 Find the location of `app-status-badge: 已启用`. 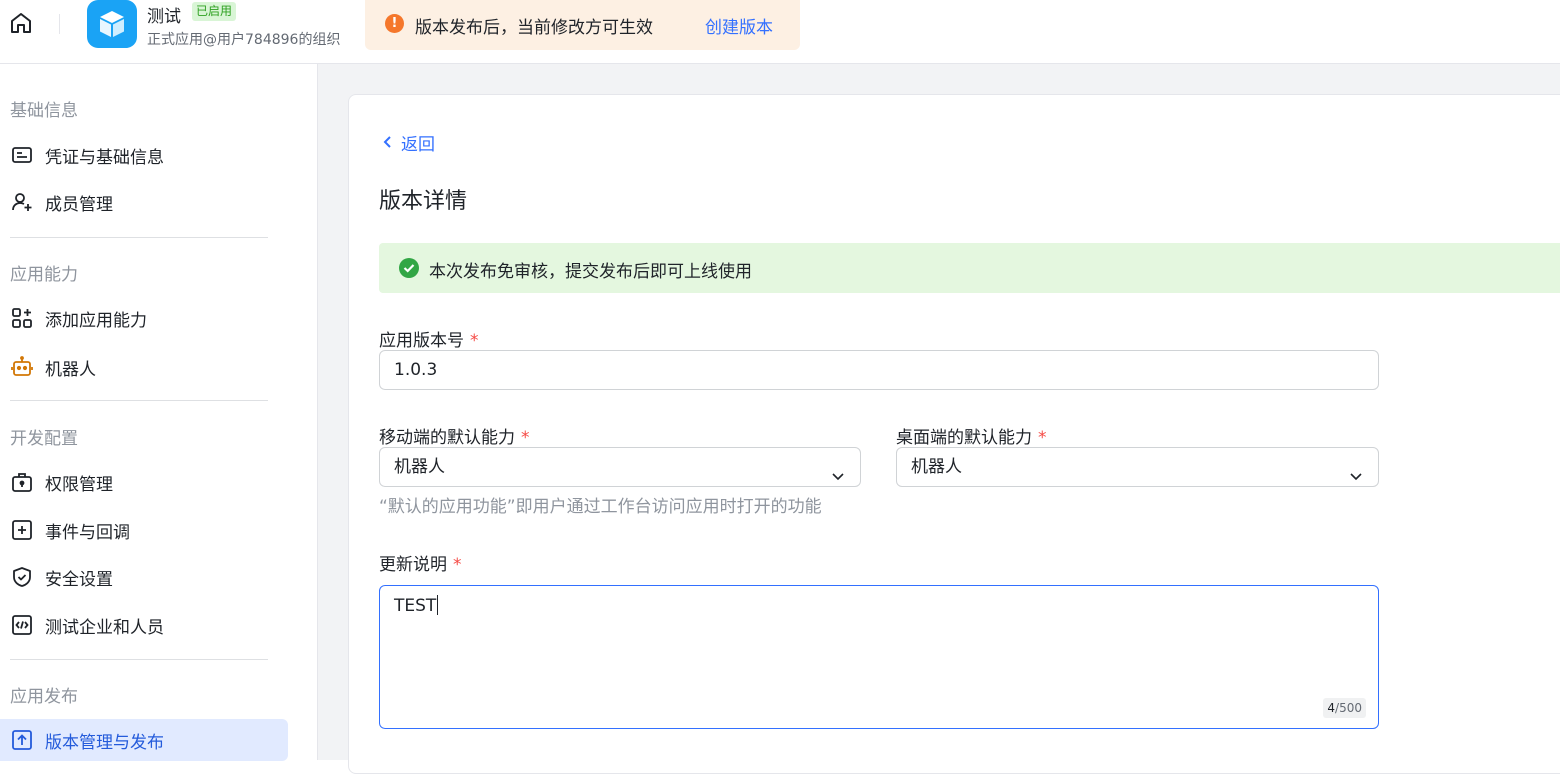

app-status-badge: 已启用 is located at coordinates (214, 11).